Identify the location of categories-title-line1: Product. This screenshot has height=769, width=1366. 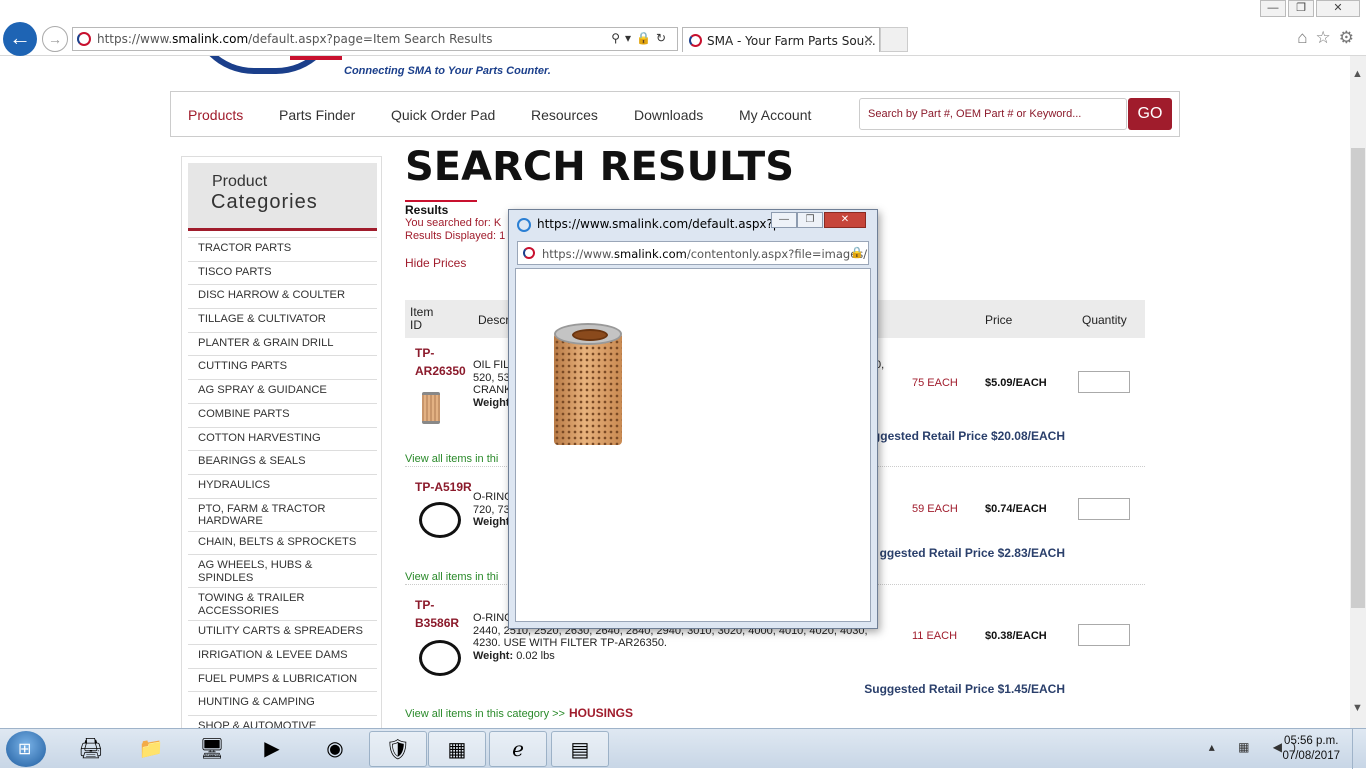
(240, 181).